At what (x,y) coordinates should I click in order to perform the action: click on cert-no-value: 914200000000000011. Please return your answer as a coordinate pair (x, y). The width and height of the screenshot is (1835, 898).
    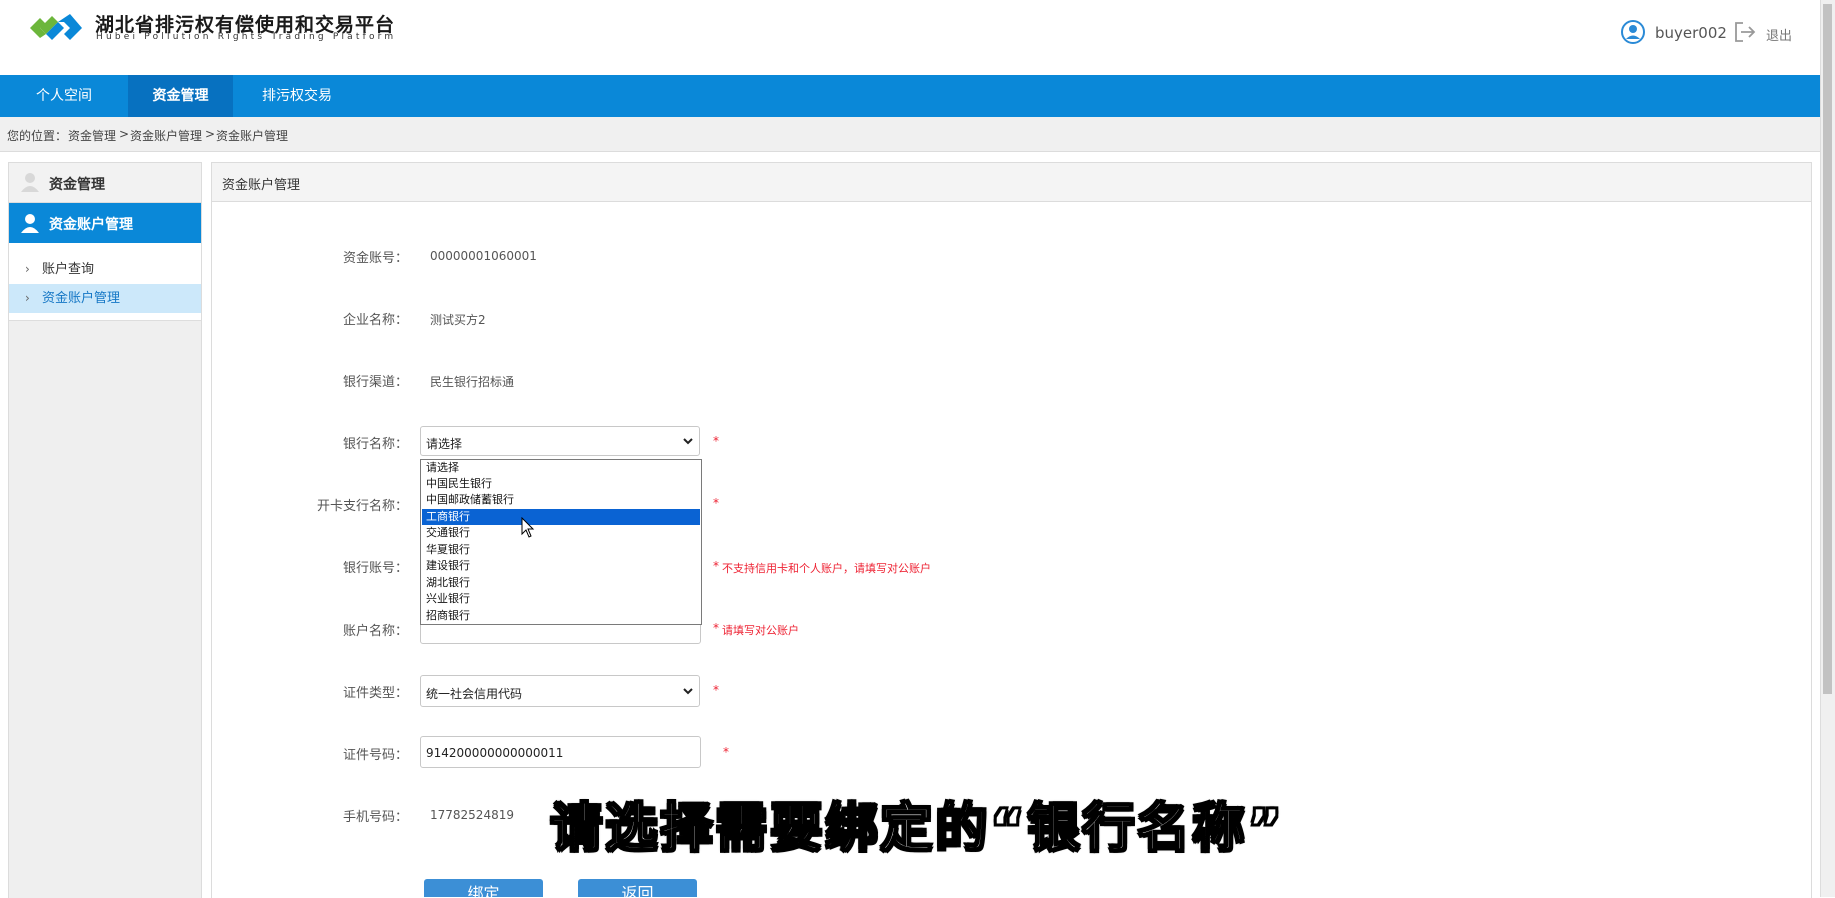
    Looking at the image, I should click on (495, 753).